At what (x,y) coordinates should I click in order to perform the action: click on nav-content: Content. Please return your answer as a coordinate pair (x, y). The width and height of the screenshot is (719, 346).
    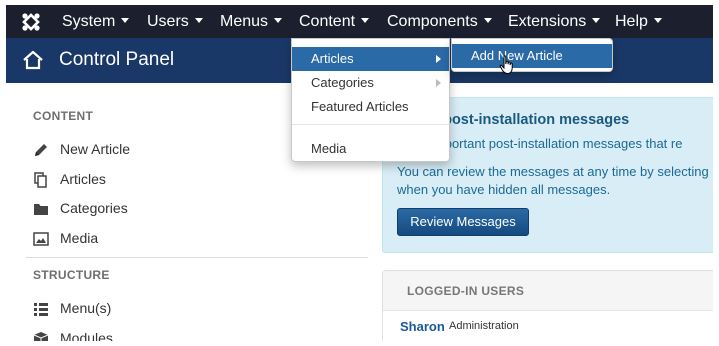
    Looking at the image, I should click on (334, 21).